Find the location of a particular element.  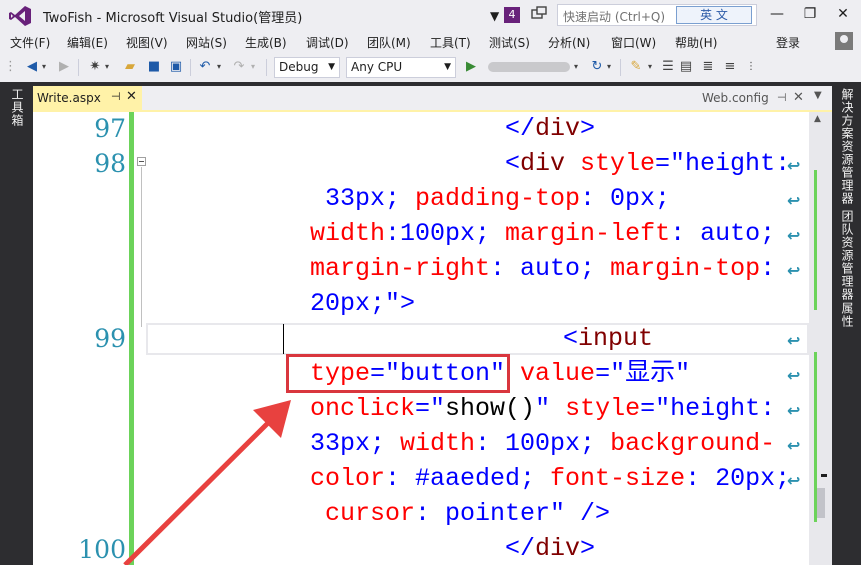

menu-test: 测试(S) is located at coordinates (509, 42).